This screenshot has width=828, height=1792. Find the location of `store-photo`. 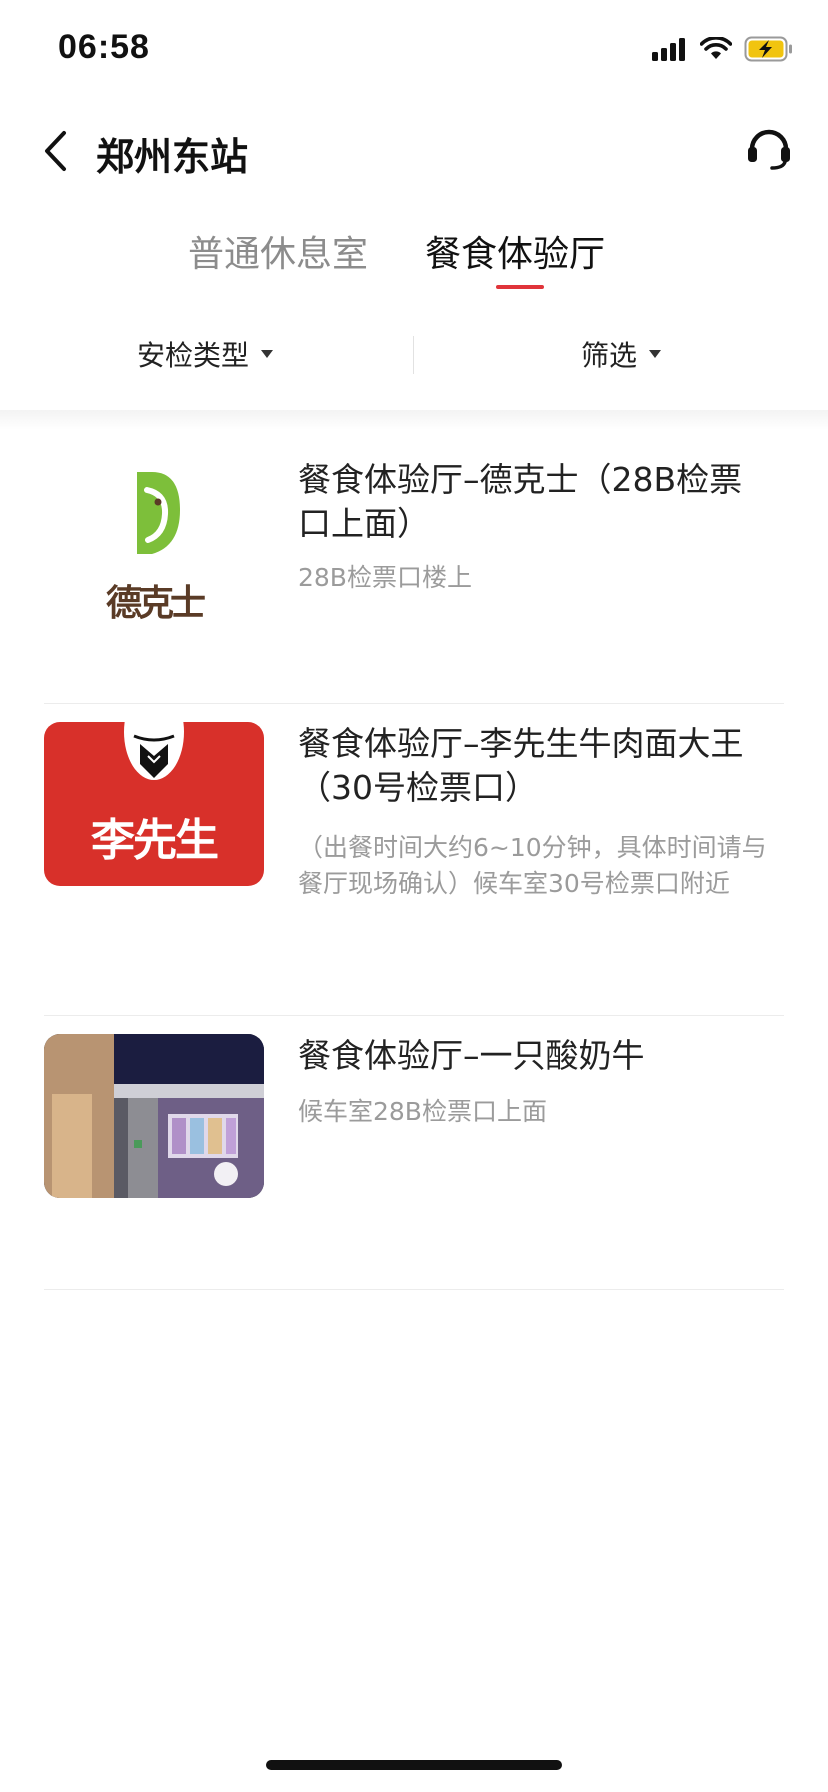

store-photo is located at coordinates (154, 1116).